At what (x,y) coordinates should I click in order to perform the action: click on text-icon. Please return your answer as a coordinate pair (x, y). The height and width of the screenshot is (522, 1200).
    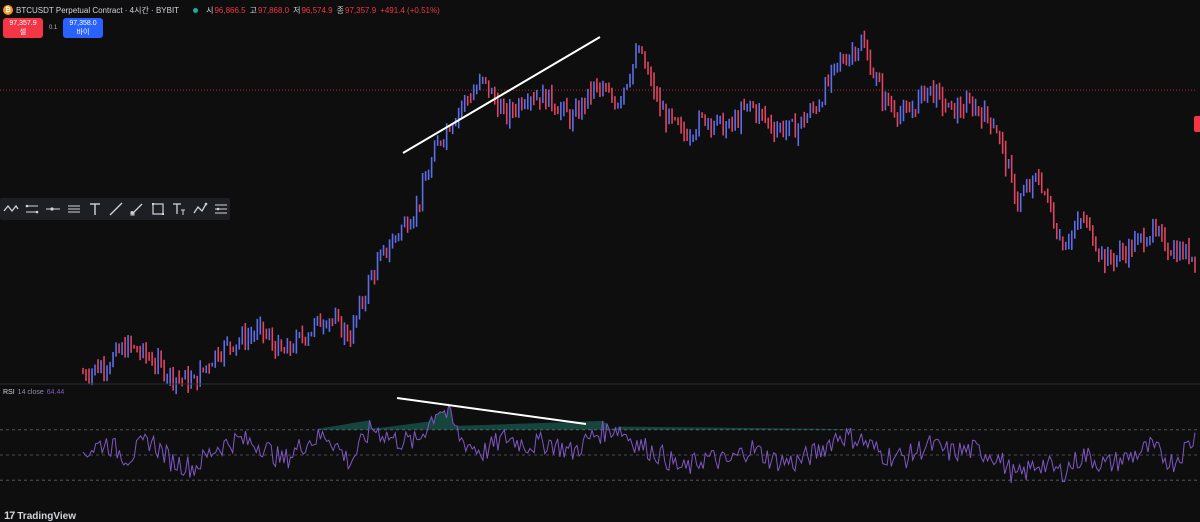
    Looking at the image, I should click on (94, 209).